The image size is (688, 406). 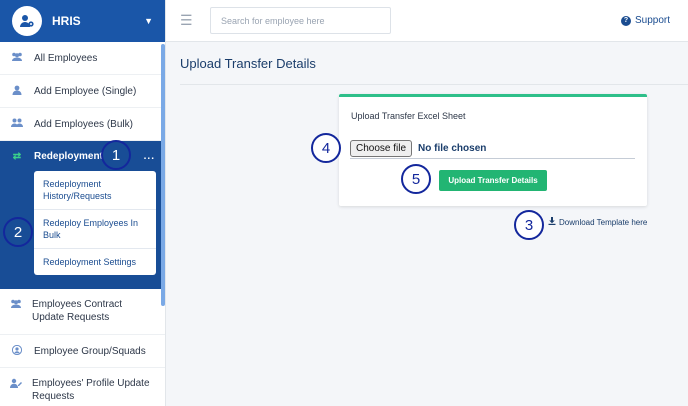 What do you see at coordinates (95, 262) in the screenshot?
I see `submenu-item-settings: Redeployment Settings` at bounding box center [95, 262].